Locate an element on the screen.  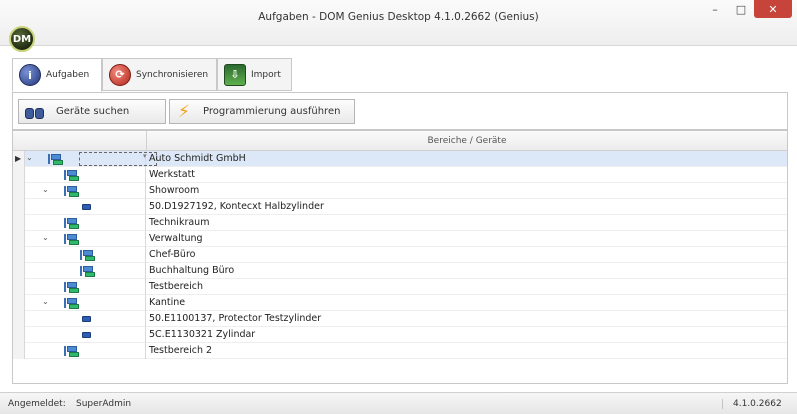
toolbar: Geräte suchen ⚡ Programmierung ausführen is located at coordinates (400, 111).